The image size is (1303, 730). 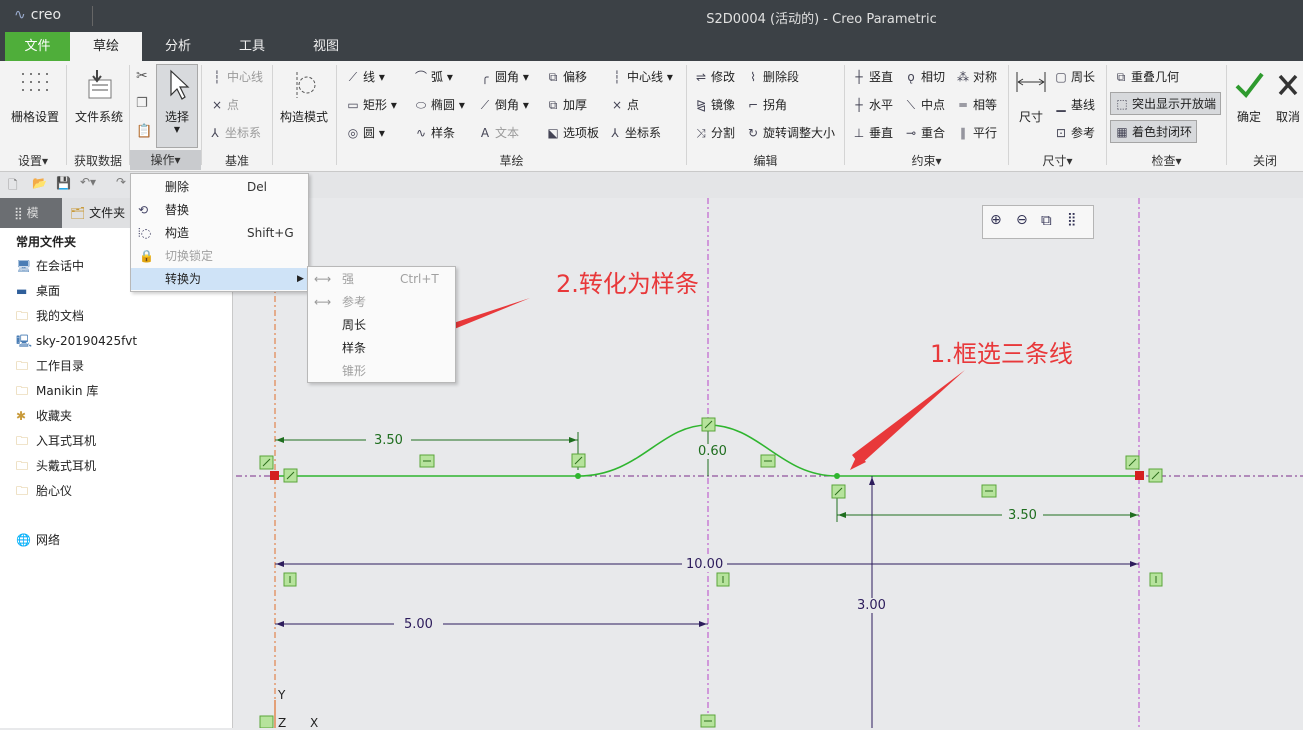 I want to click on dimension-left-length: 3.50, so click(x=388, y=440).